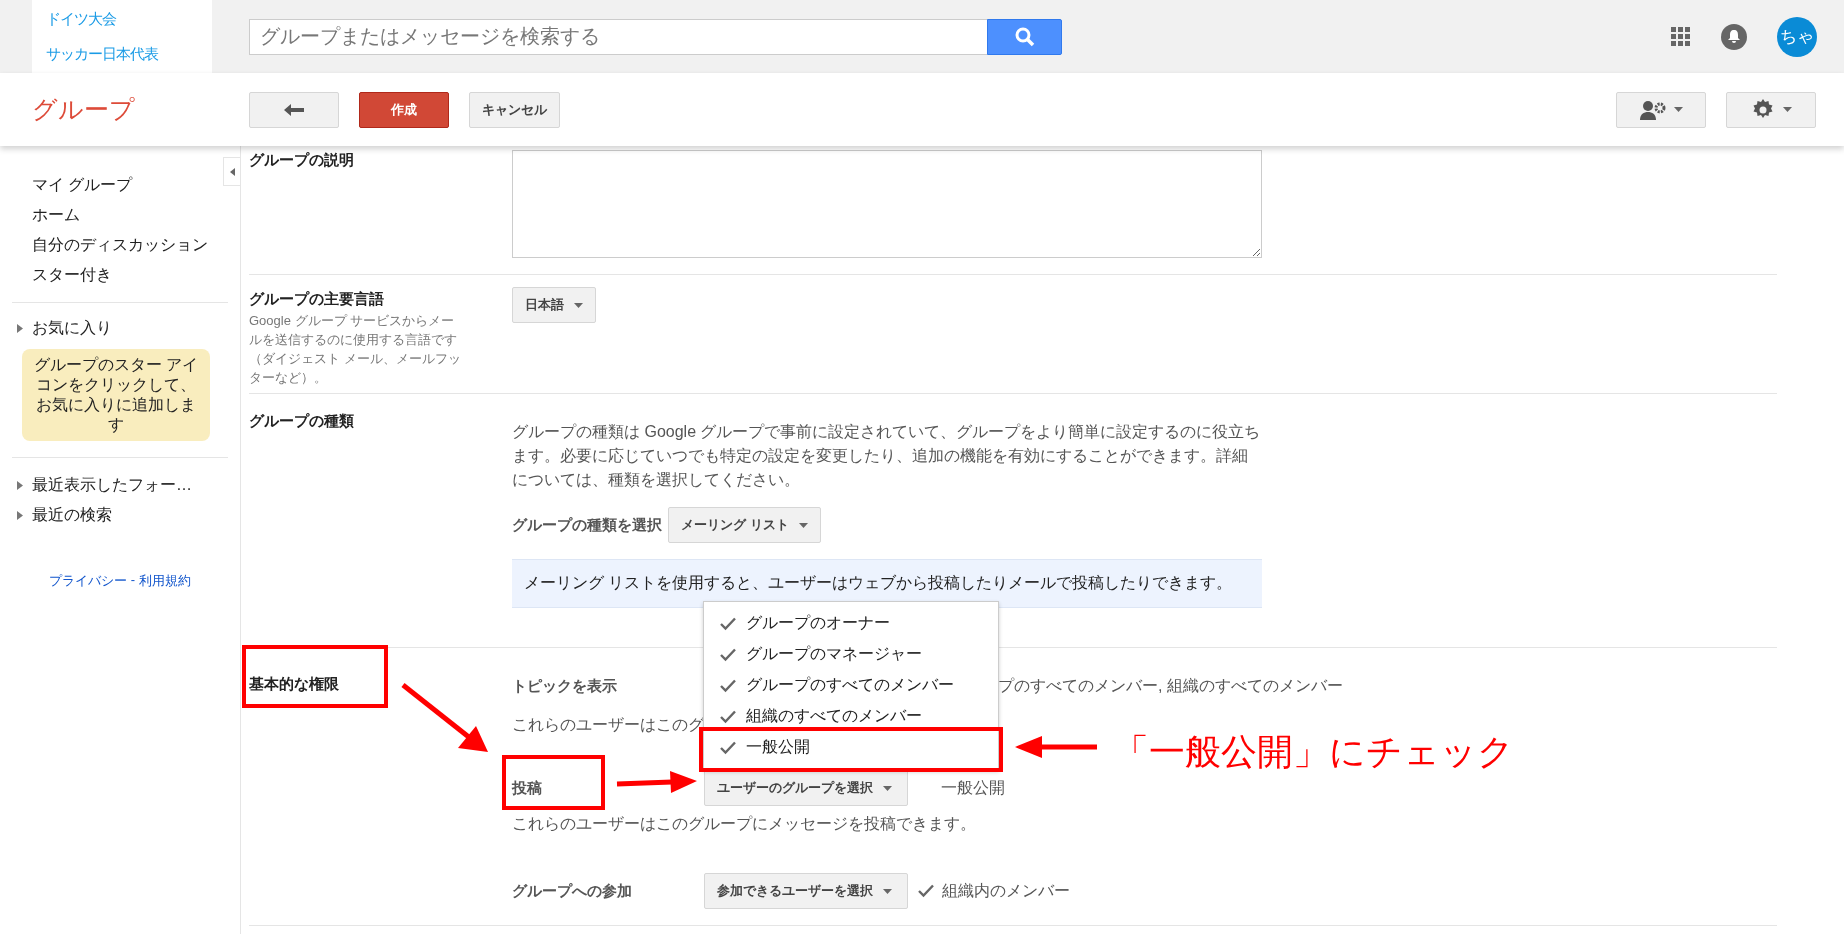 The image size is (1844, 934). I want to click on notifications-button, so click(1734, 36).